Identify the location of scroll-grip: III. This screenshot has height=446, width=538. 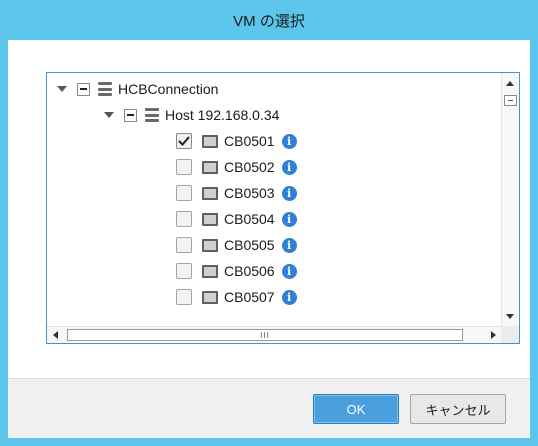
(265, 335).